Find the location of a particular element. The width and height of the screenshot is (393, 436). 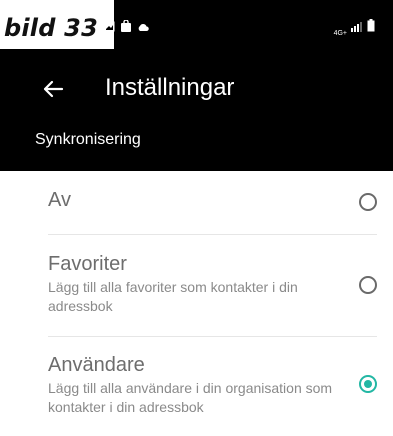

option-title: Av is located at coordinates (59, 200).